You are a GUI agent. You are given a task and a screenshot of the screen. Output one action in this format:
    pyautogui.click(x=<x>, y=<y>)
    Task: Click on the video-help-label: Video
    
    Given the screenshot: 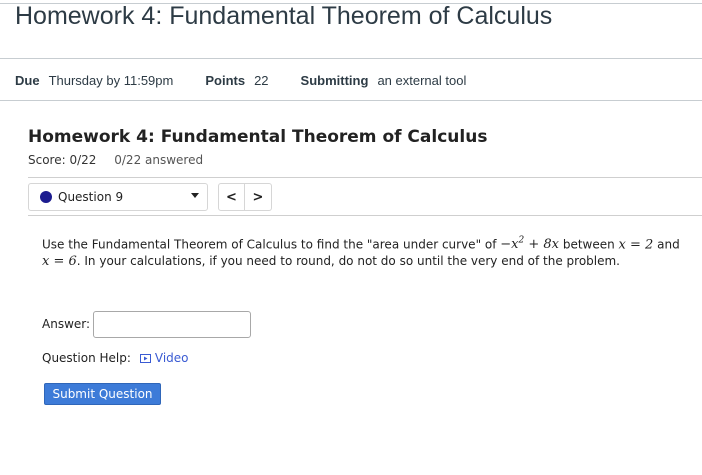 What is the action you would take?
    pyautogui.click(x=171, y=358)
    